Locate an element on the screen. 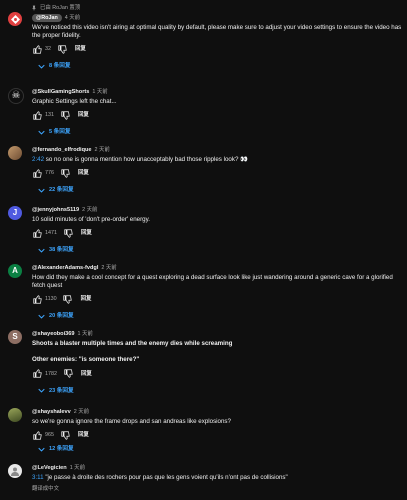 This screenshot has height=500, width=407. translate-link: 翻译成中文 is located at coordinates (219, 489).